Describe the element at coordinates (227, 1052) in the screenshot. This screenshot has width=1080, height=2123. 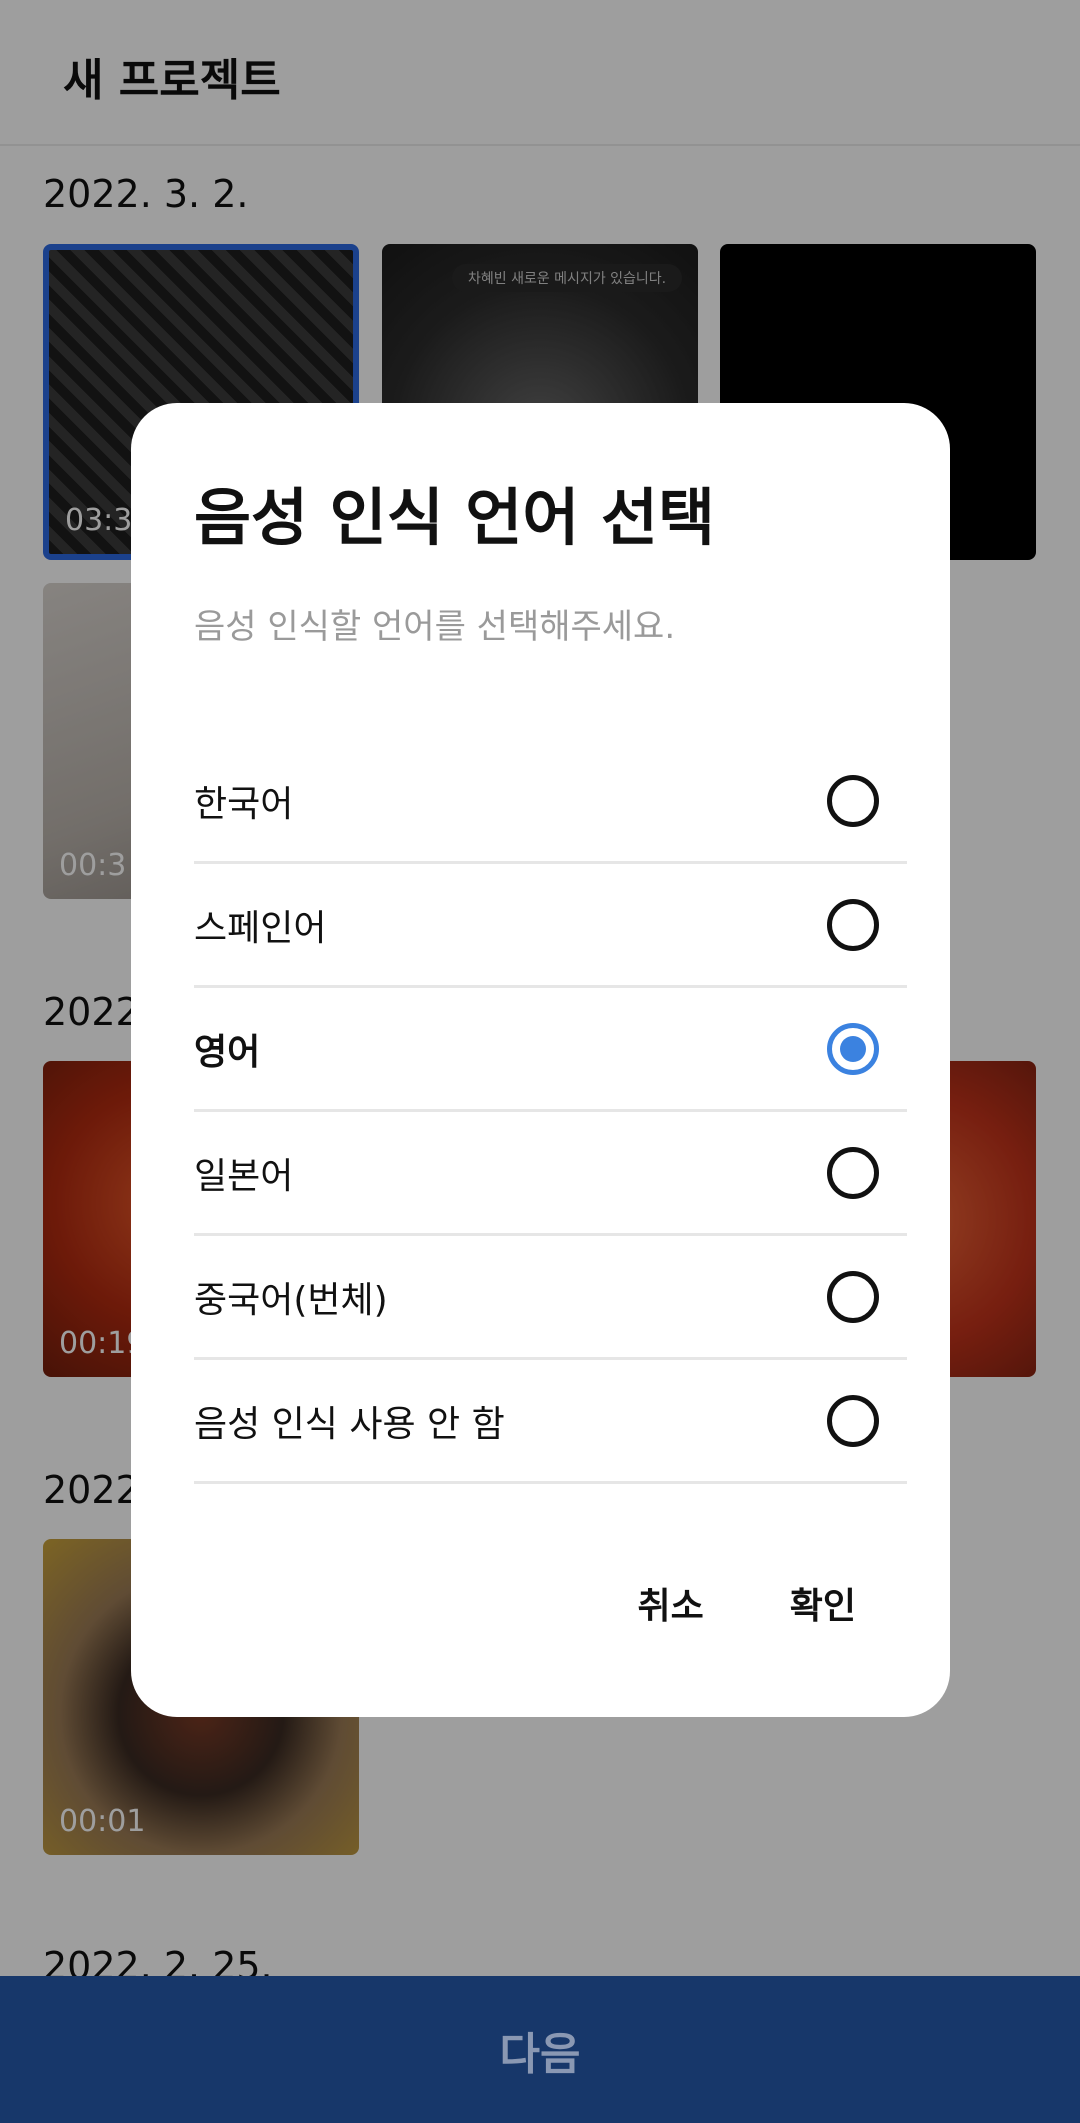
I see `option-label: 영어` at that location.